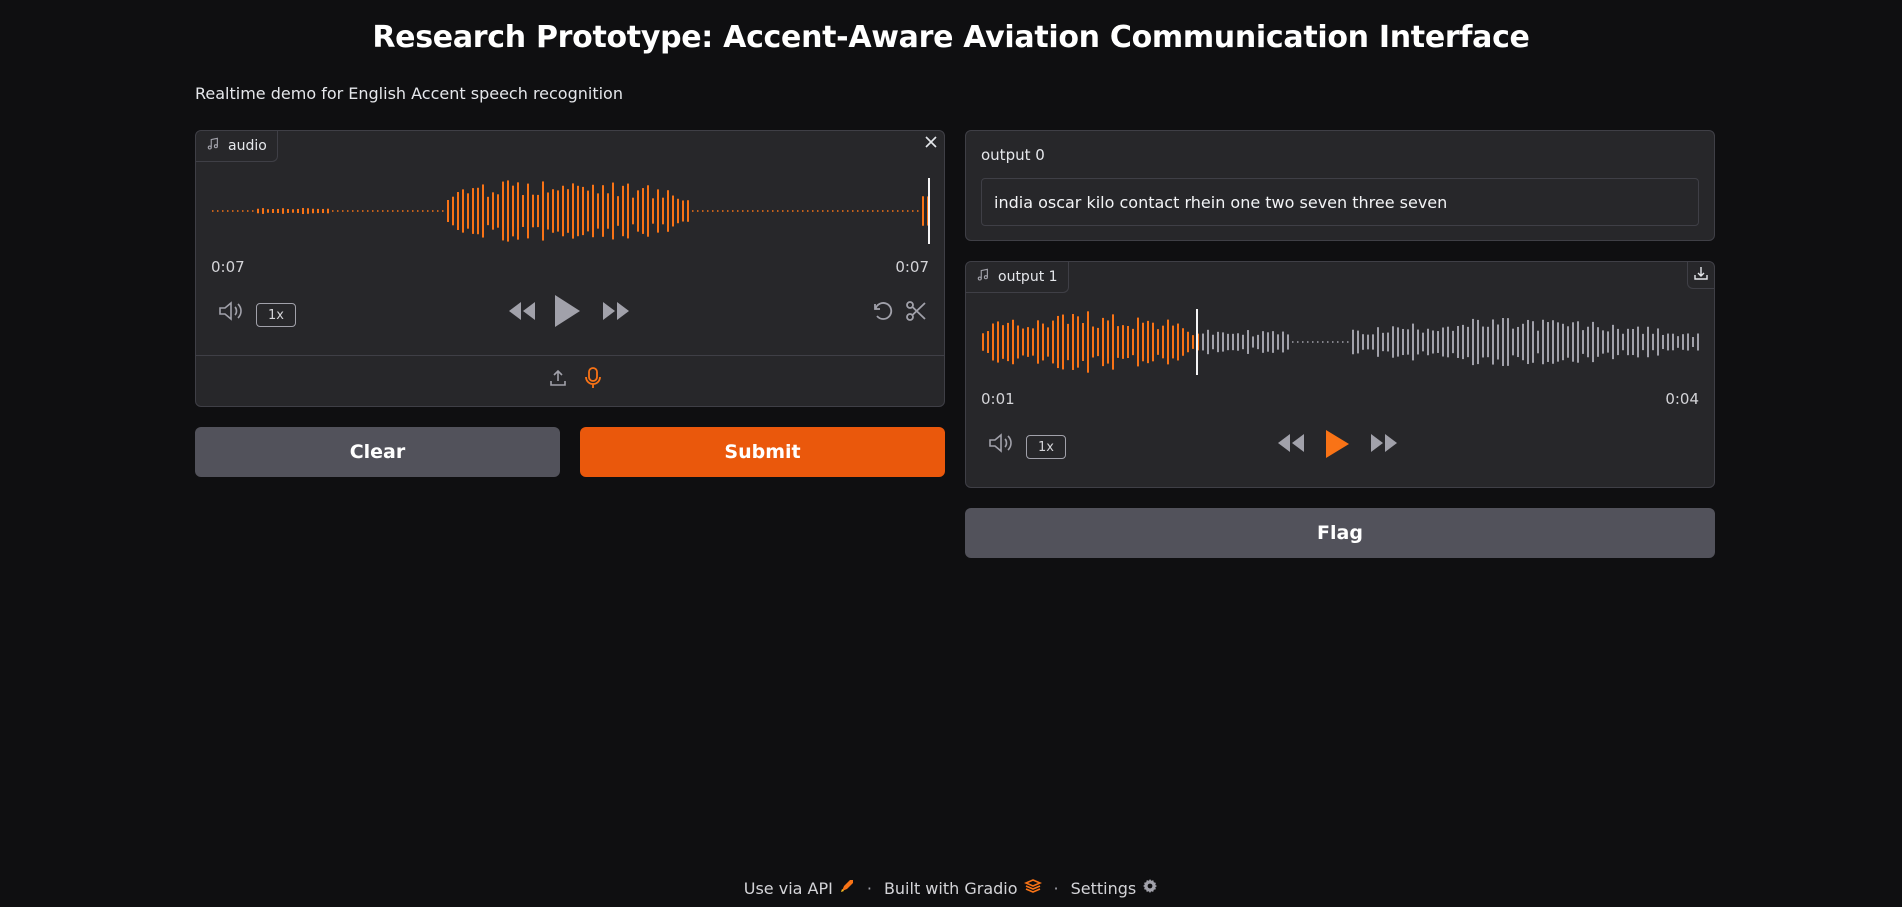 The height and width of the screenshot is (907, 1902). I want to click on trim-audio-button, so click(916, 313).